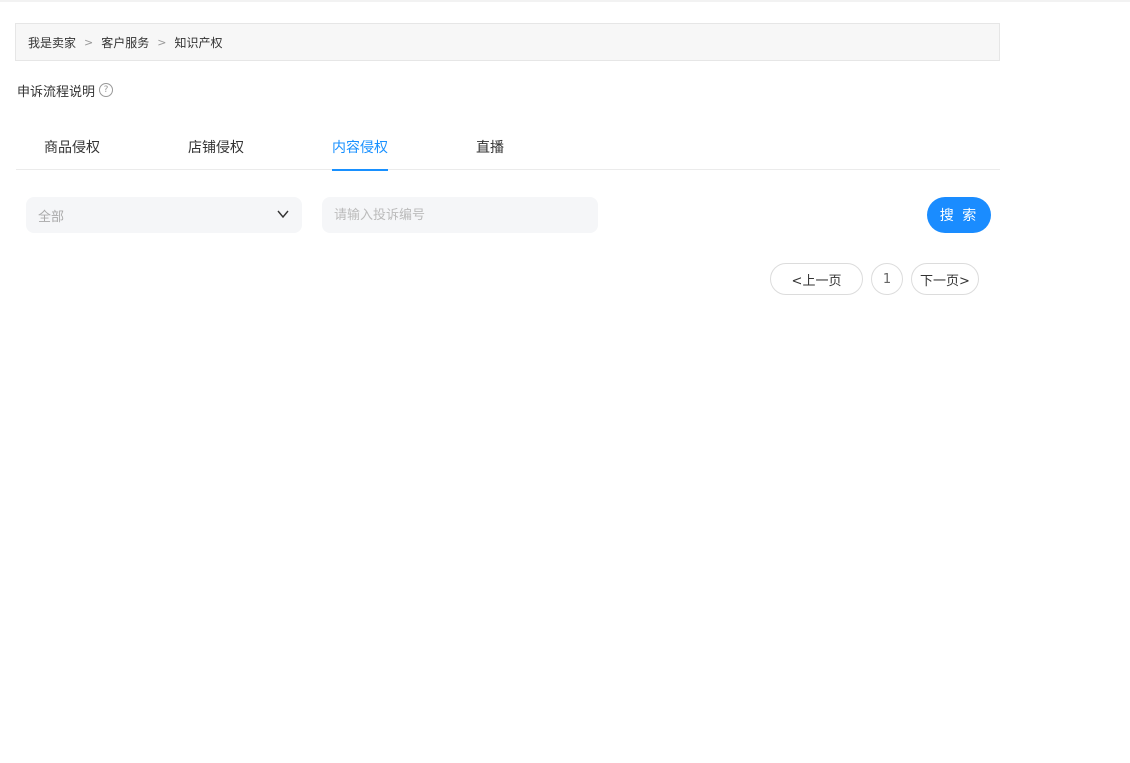 This screenshot has height=763, width=1130. Describe the element at coordinates (198, 42) in the screenshot. I see `breadcrumb-item-ip: 知识产权` at that location.